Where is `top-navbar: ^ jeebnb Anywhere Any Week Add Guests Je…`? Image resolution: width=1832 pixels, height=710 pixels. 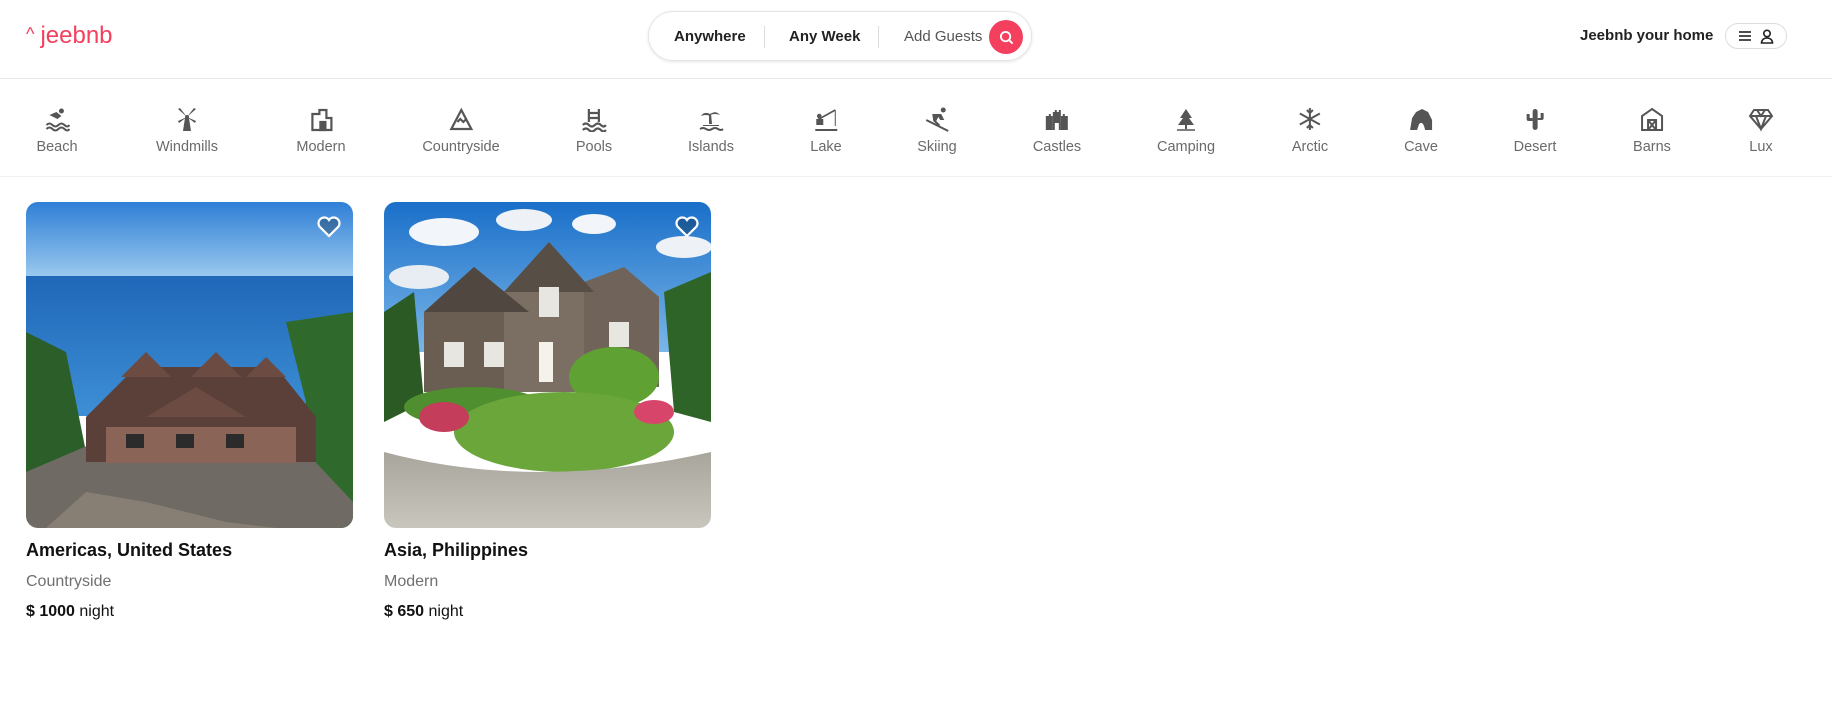
top-navbar: ^ jeebnb Anywhere Any Week Add Guests Je… is located at coordinates (916, 39).